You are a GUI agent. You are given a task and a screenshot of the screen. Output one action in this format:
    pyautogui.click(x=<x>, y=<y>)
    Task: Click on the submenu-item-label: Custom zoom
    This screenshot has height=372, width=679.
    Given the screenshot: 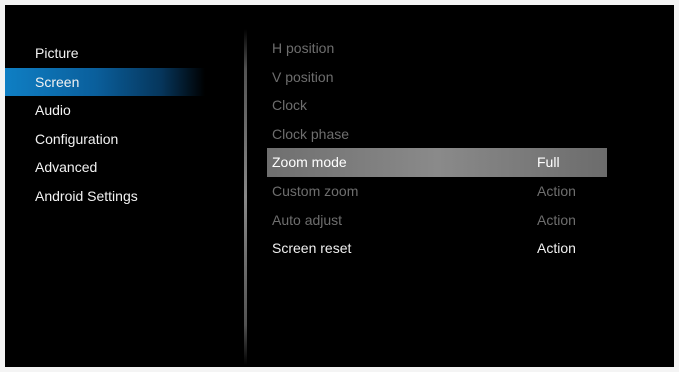 What is the action you would take?
    pyautogui.click(x=315, y=190)
    